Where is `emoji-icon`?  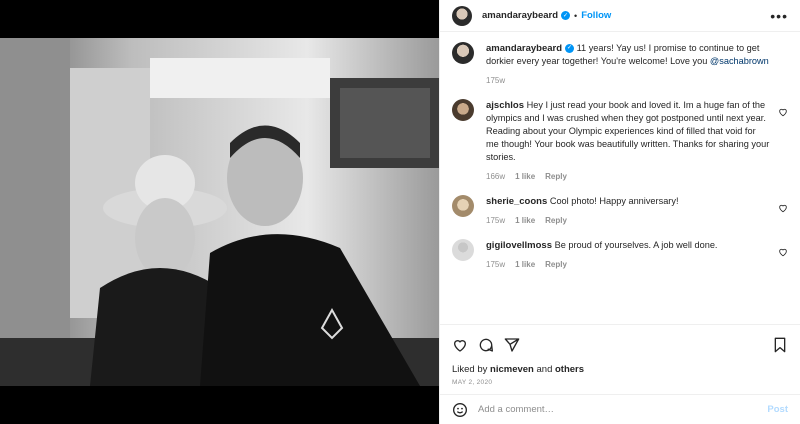 emoji-icon is located at coordinates (460, 410).